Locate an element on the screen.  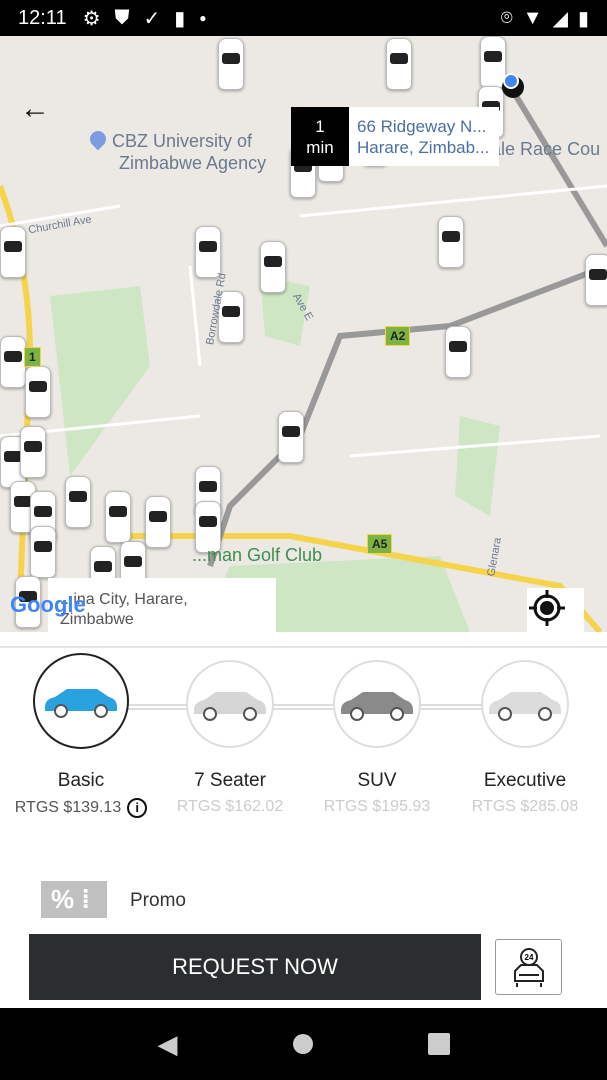
poi-label: ...man Golf Club is located at coordinates (257, 555).